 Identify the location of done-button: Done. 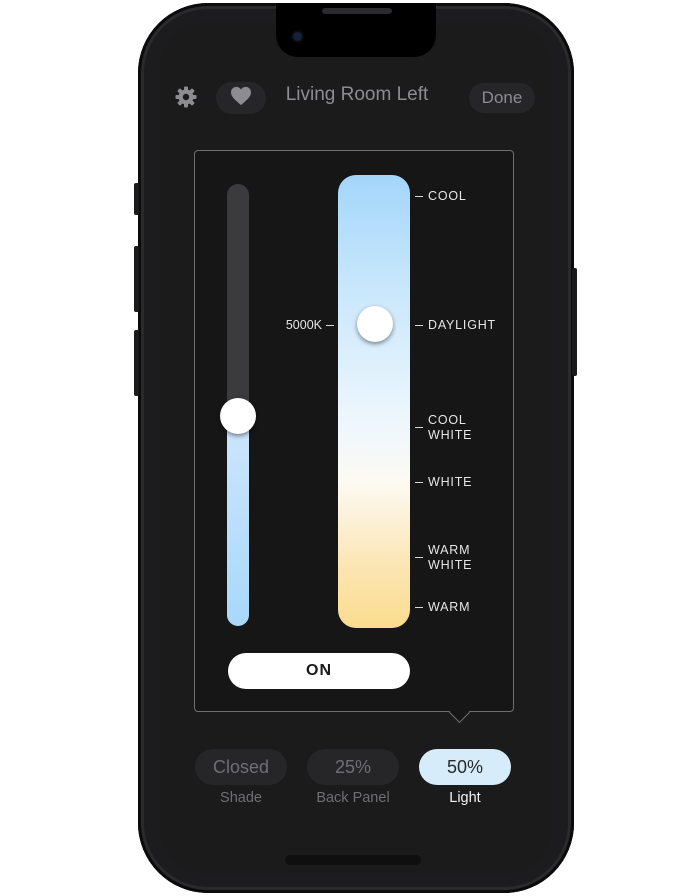
(502, 98).